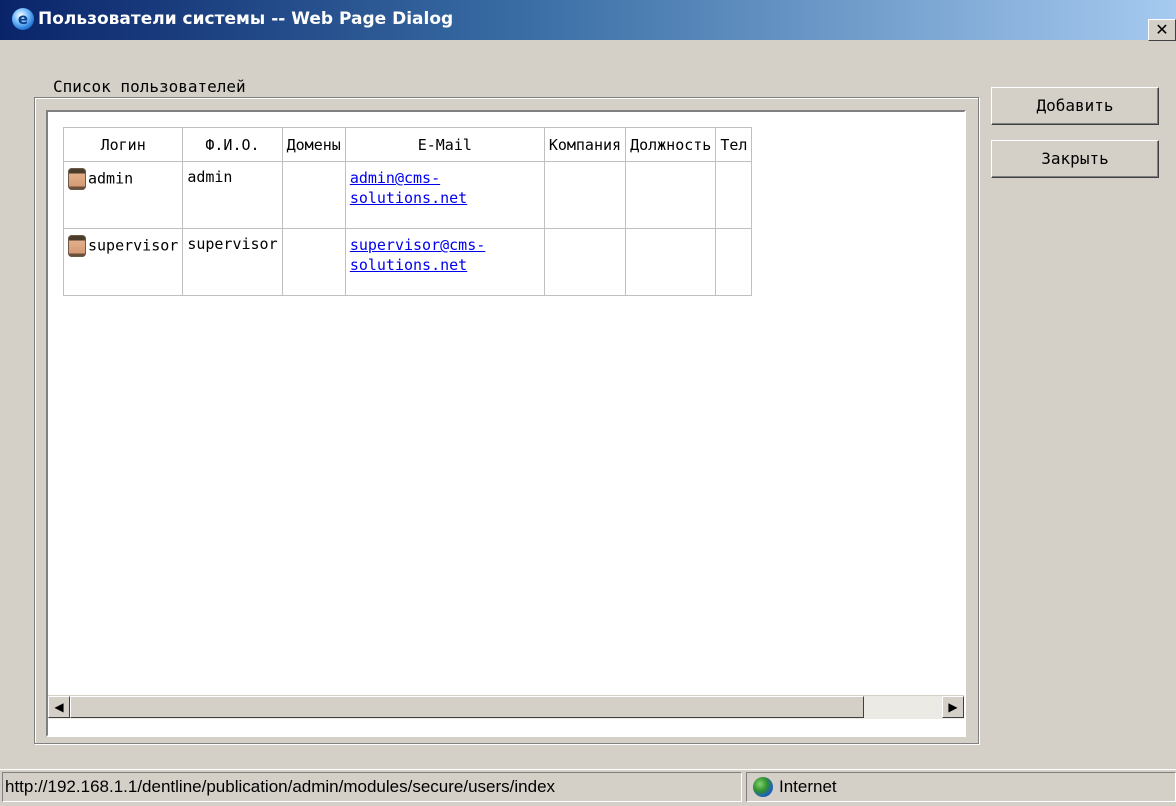  Describe the element at coordinates (232, 262) in the screenshot. I see `fio-cell: supervisor` at that location.